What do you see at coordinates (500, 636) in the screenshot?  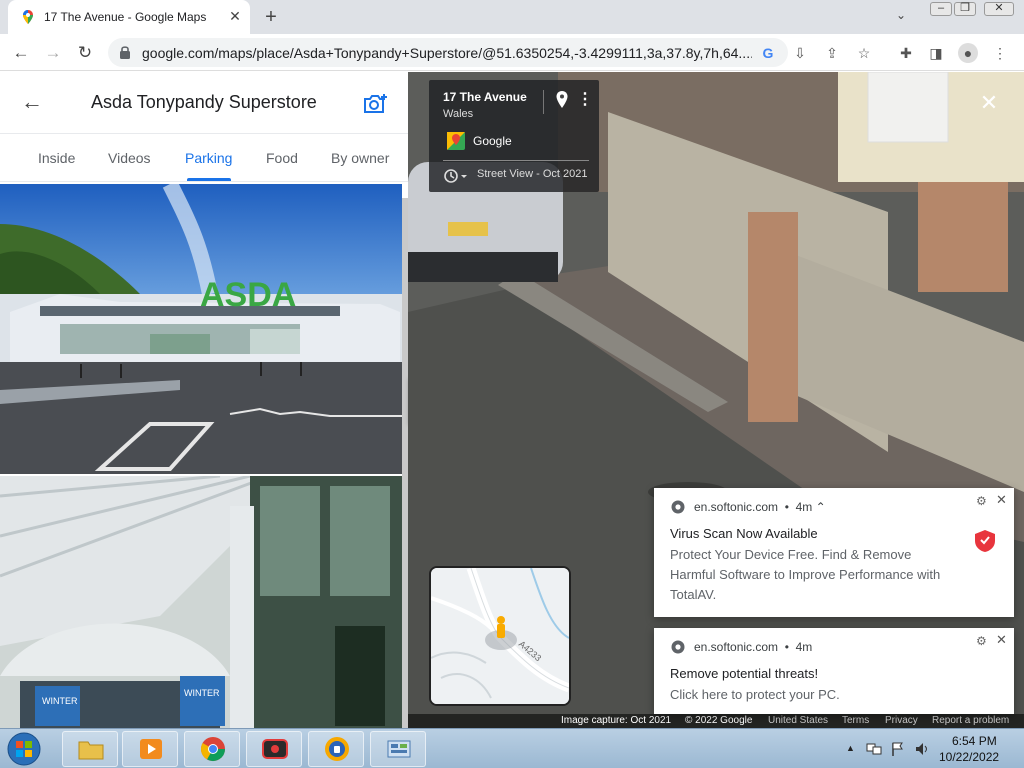 I see `street-view-minimap: A4233` at bounding box center [500, 636].